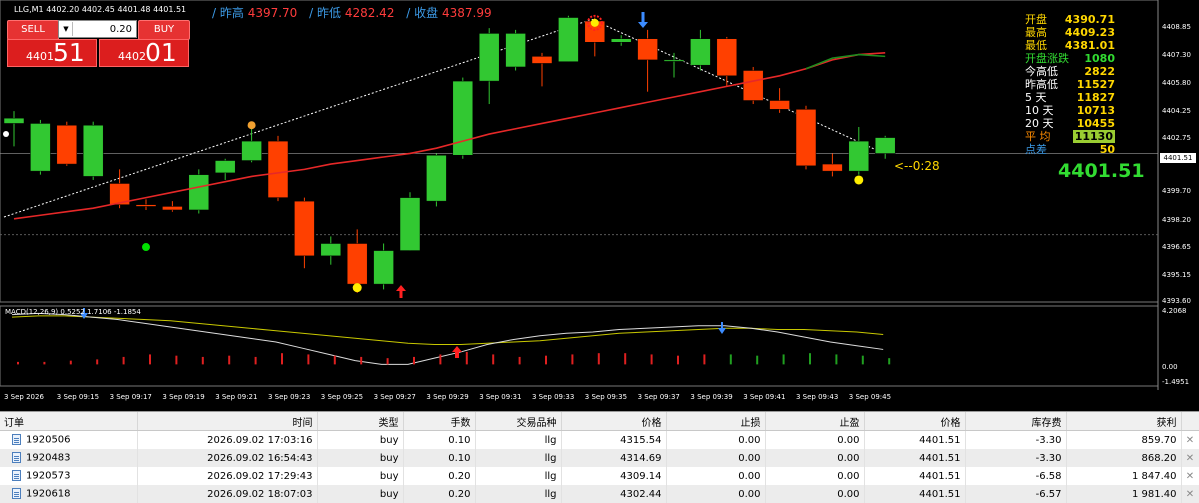 The height and width of the screenshot is (503, 1199). I want to click on sell-price-pips: 51, so click(69, 52).